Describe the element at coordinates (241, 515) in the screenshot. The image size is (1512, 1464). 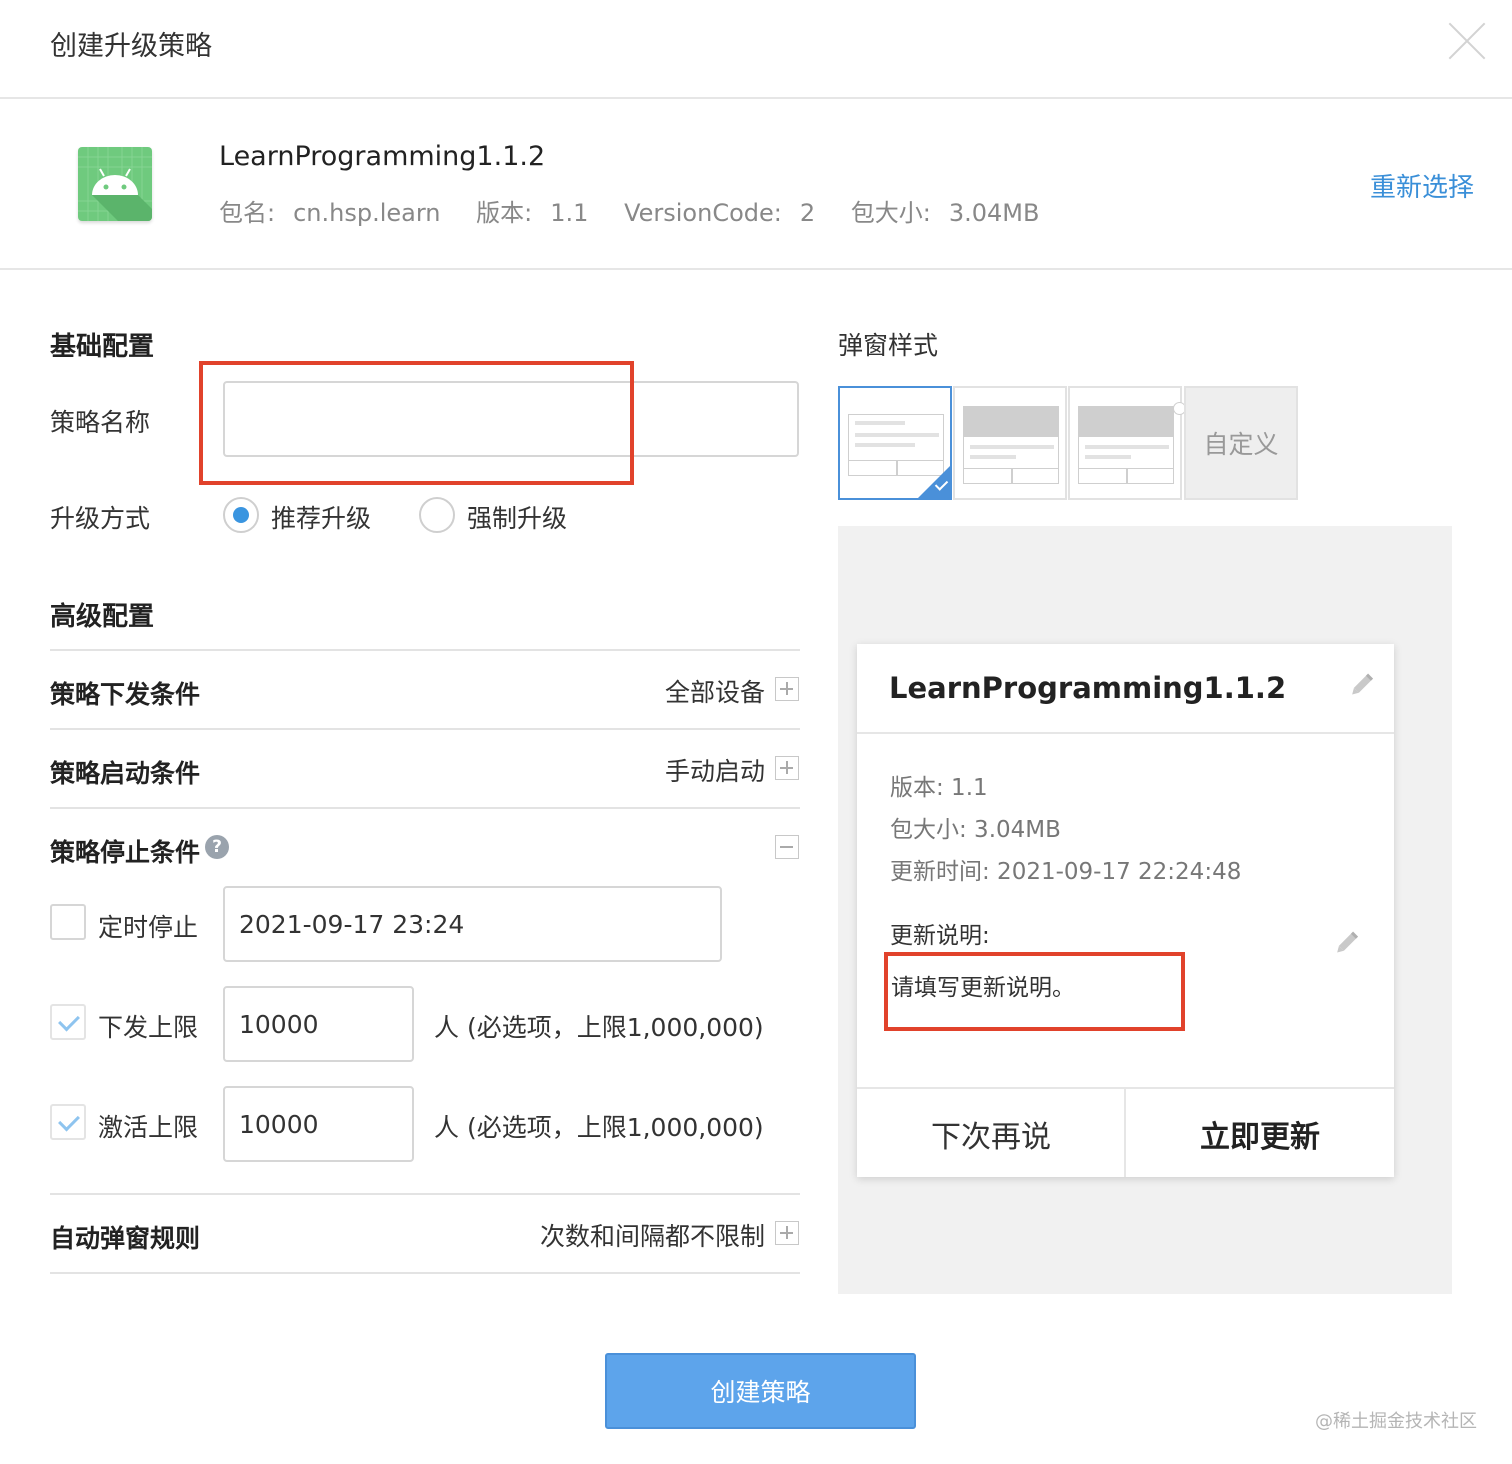
I see `radio-recommended` at that location.